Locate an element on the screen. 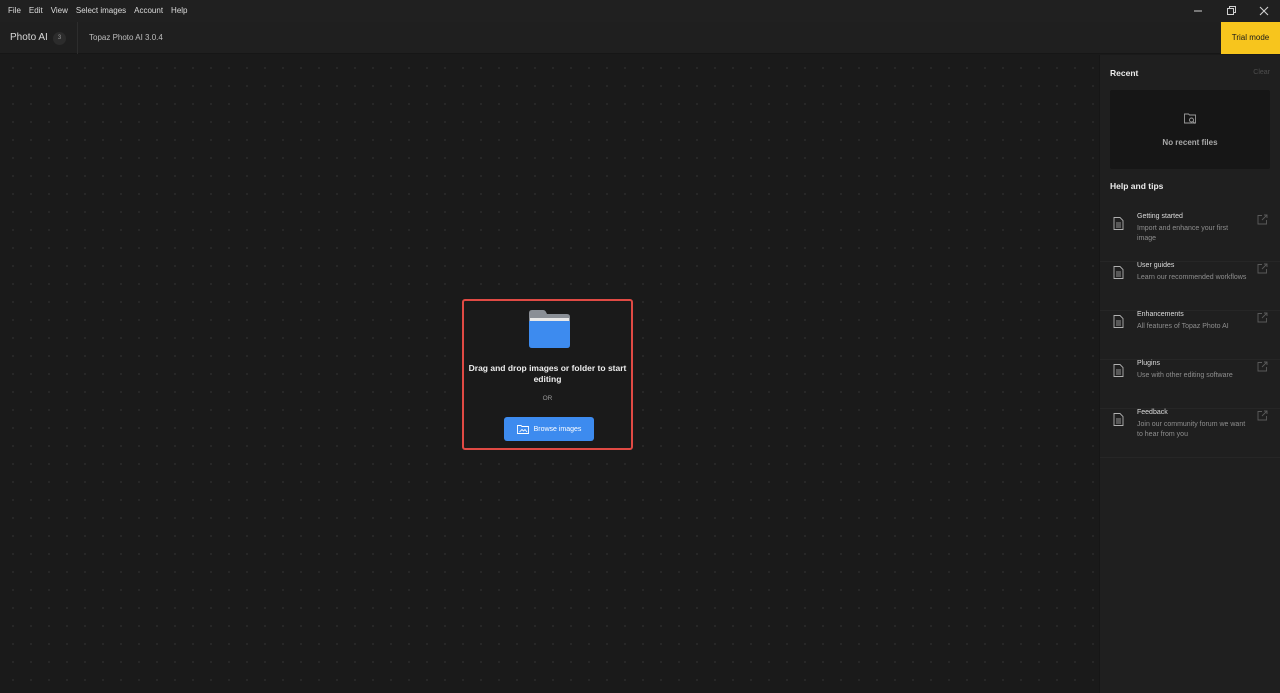  minimize-button is located at coordinates (1197, 11).